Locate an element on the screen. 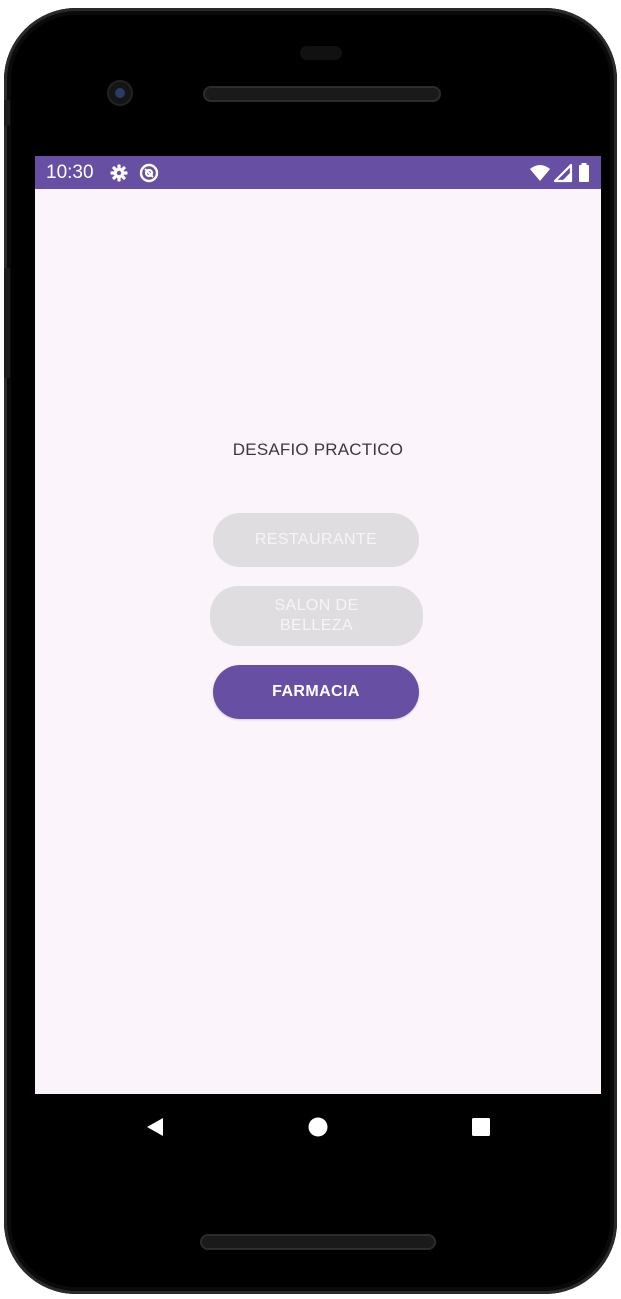  farmacia-button: FARMACIA is located at coordinates (316, 692).